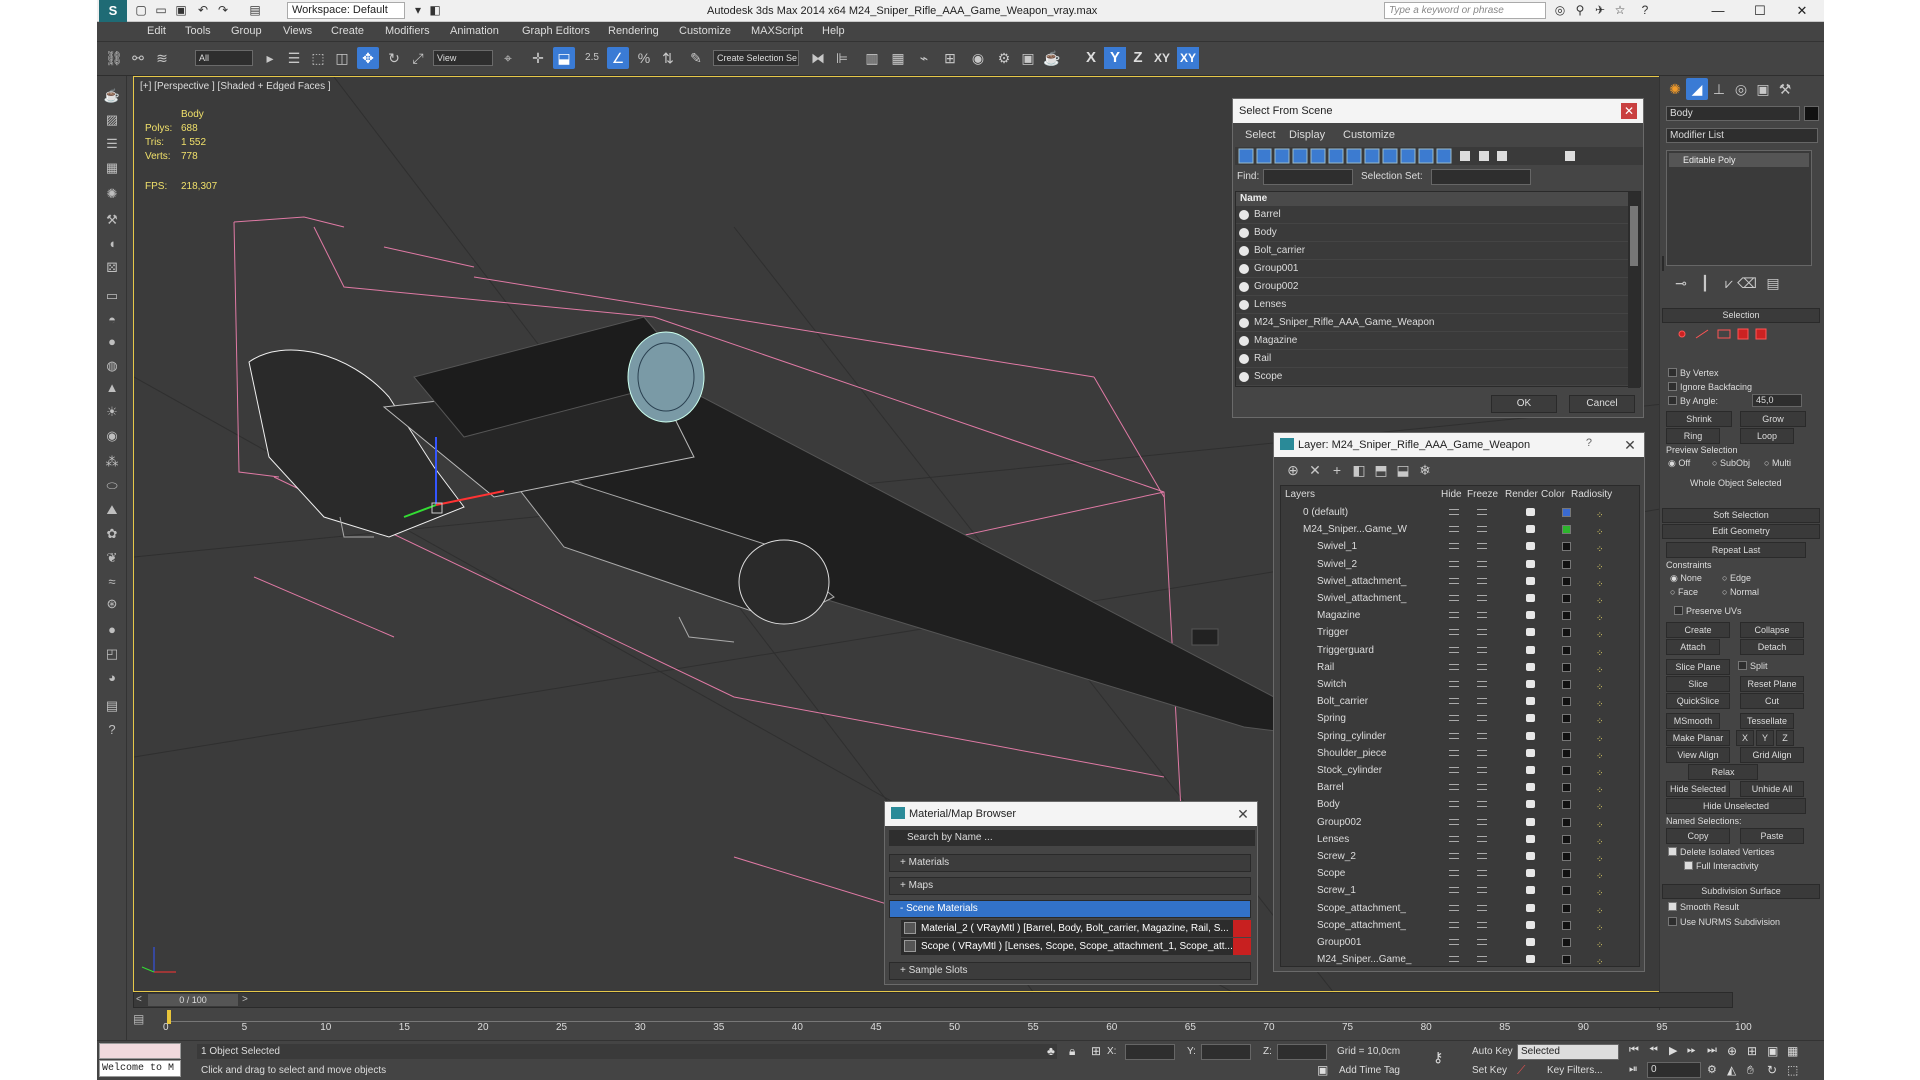 The height and width of the screenshot is (1080, 1920). What do you see at coordinates (346, 10) in the screenshot?
I see `workspace-dropdown: Workspace: Default` at bounding box center [346, 10].